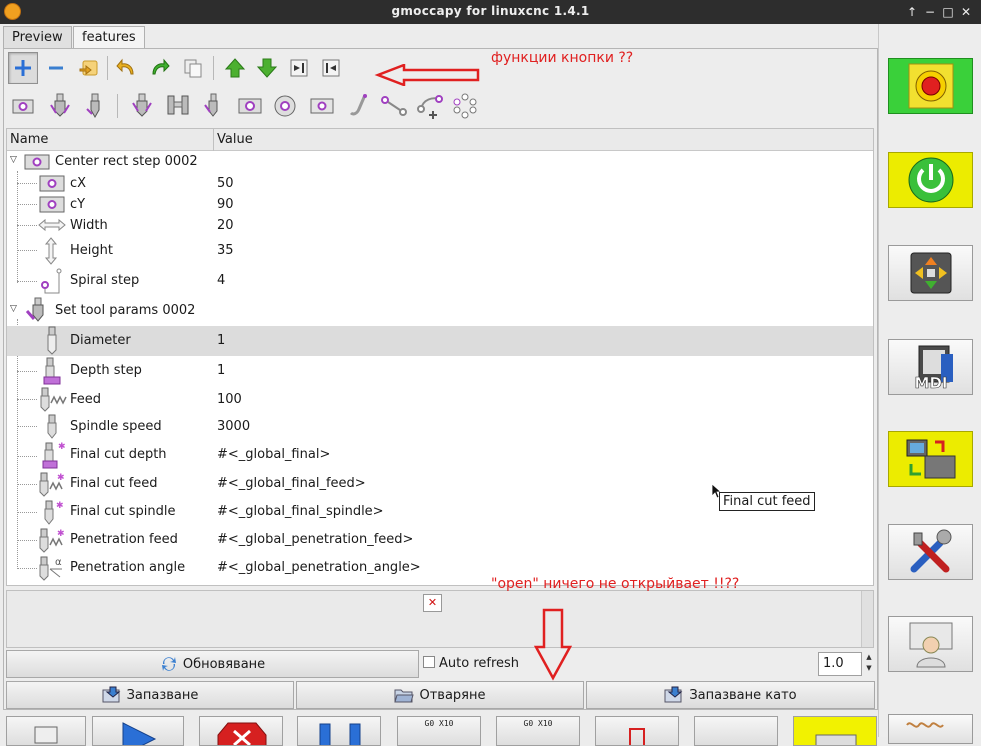 The width and height of the screenshot is (981, 746). What do you see at coordinates (440, 162) in the screenshot?
I see `tree-group-row: ▽ Center rect step 0002` at bounding box center [440, 162].